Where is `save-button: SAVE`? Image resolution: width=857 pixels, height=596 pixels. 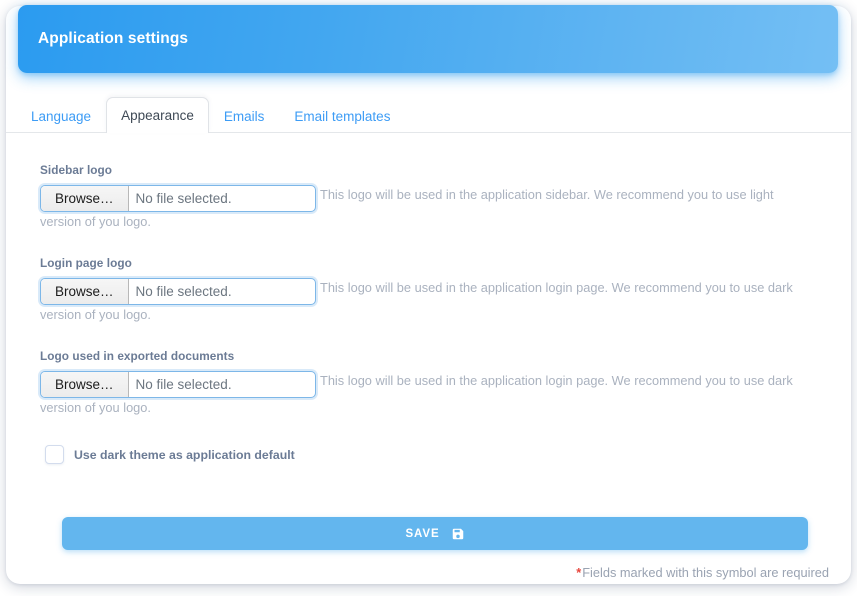
save-button: SAVE is located at coordinates (435, 533).